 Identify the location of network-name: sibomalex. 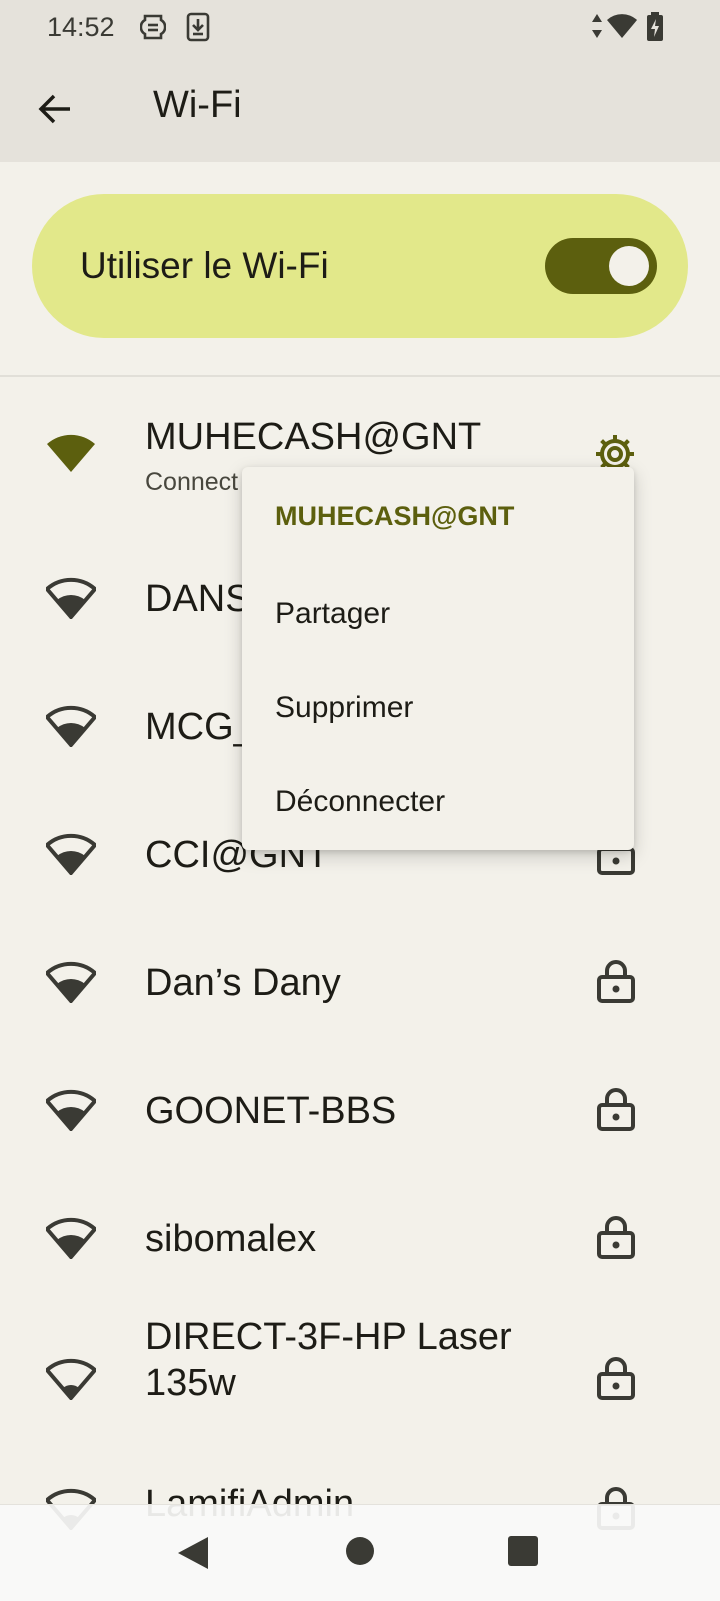
(231, 1239).